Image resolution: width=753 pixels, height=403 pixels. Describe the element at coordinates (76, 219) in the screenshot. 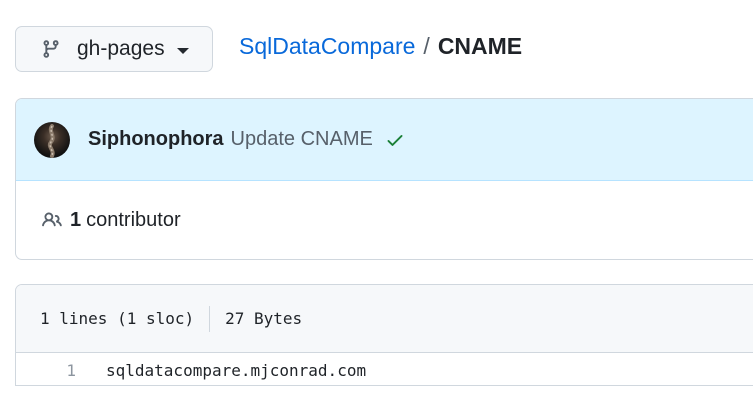

I see `contributor-count: 1` at that location.